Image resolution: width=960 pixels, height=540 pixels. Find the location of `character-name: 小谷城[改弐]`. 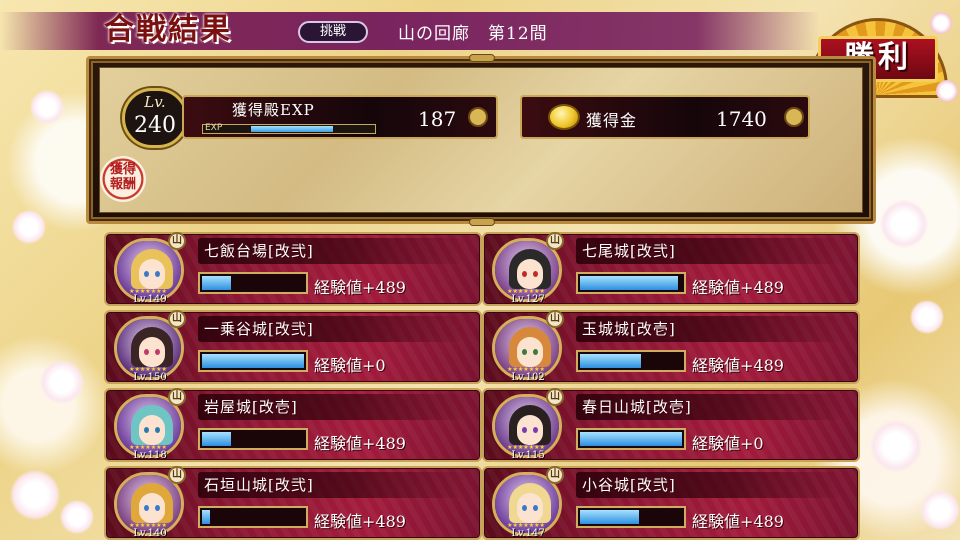

character-name: 小谷城[改弐] is located at coordinates (629, 485).